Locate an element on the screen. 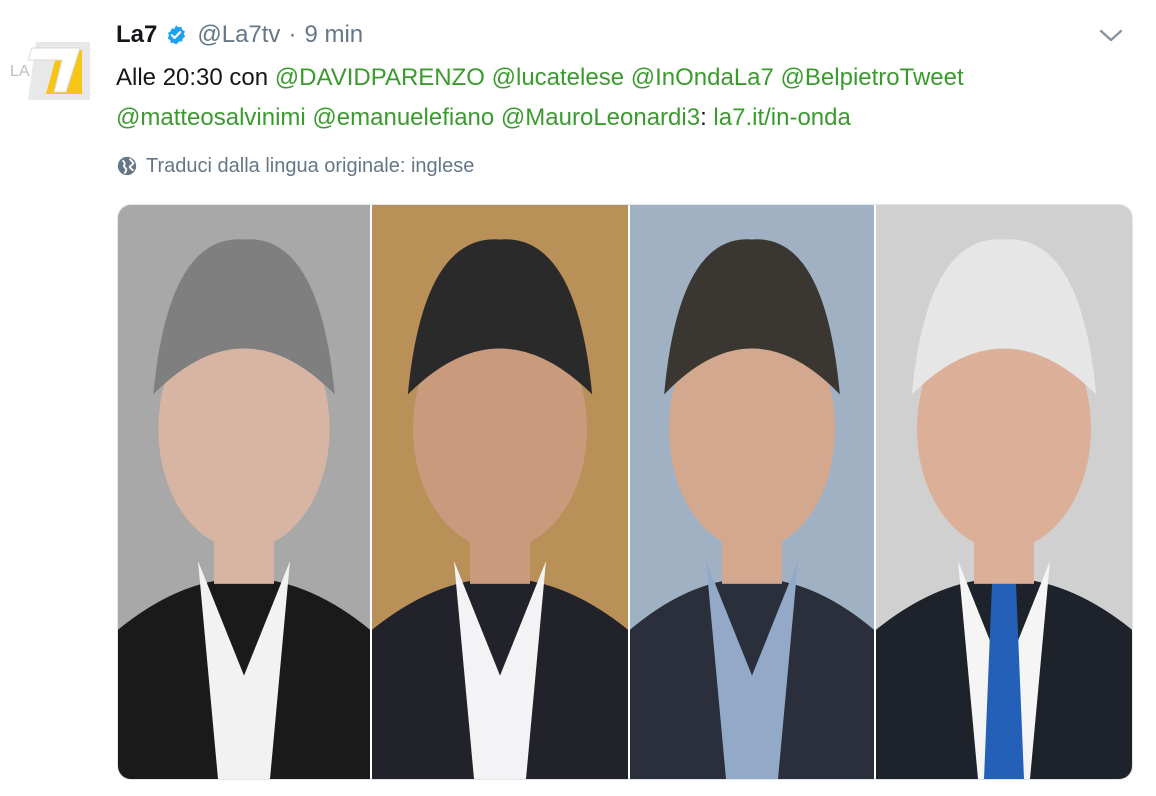 The width and height of the screenshot is (1156, 796). mention-matteosalvinimi: @matteosalvinimi is located at coordinates (211, 117).